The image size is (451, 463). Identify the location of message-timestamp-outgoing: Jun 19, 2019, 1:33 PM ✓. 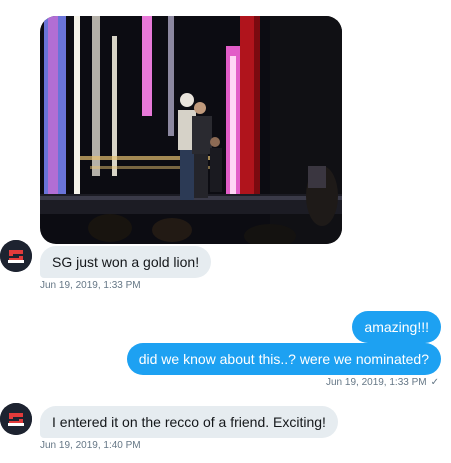
(382, 383).